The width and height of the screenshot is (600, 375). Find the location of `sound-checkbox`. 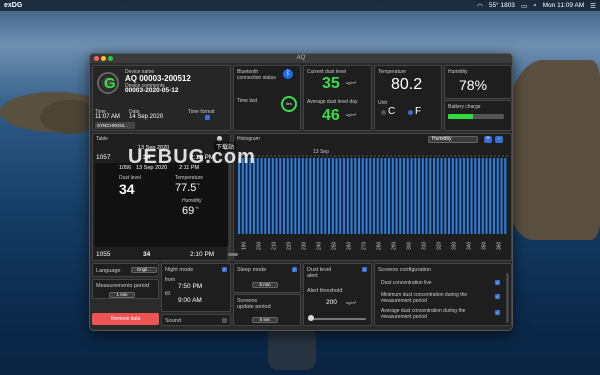

sound-checkbox is located at coordinates (224, 320).